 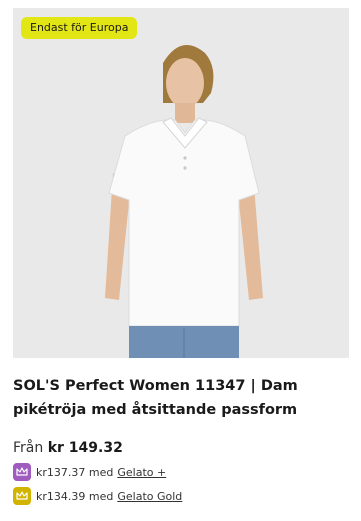 I want to click on gelato-plus-link: Gelato +, so click(x=141, y=472).